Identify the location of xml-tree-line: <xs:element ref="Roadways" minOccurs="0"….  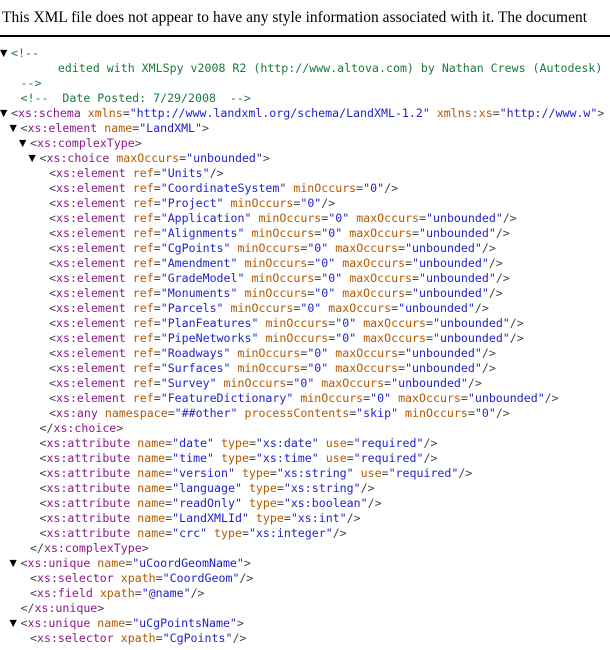
(305, 353).